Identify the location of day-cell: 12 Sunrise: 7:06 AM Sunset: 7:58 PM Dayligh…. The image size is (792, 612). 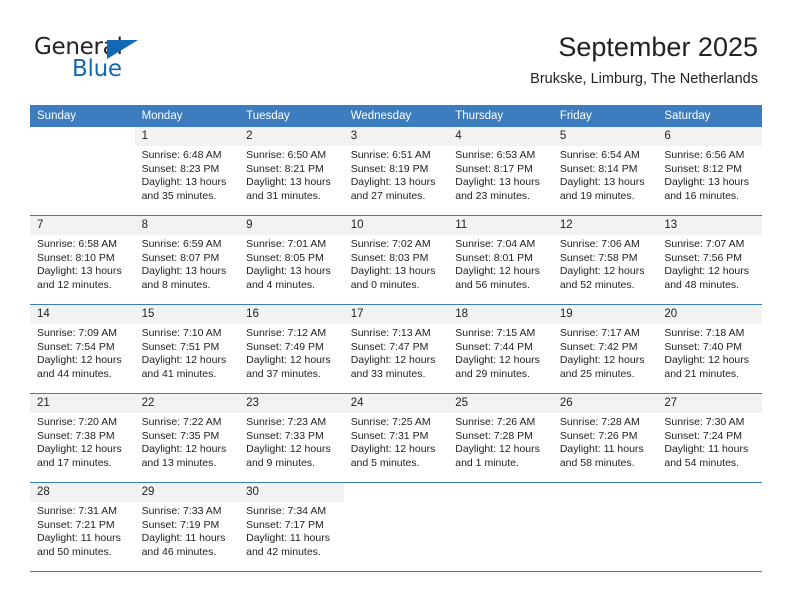
(605, 260).